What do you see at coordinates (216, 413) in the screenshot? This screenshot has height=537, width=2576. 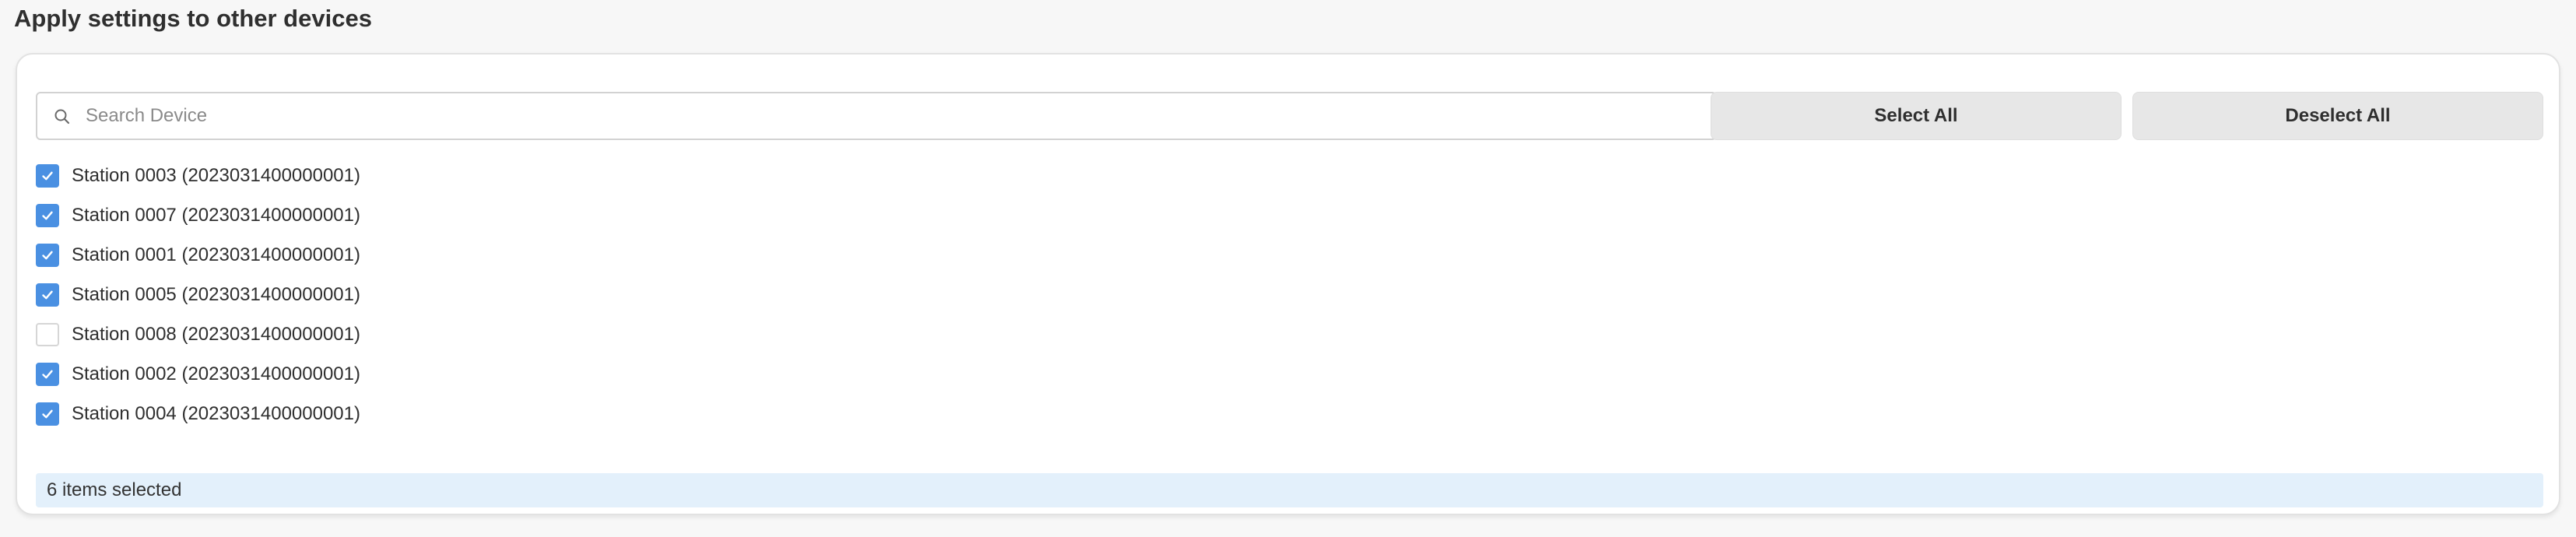 I see `device-label: Station 0004 (2023031400000001)` at bounding box center [216, 413].